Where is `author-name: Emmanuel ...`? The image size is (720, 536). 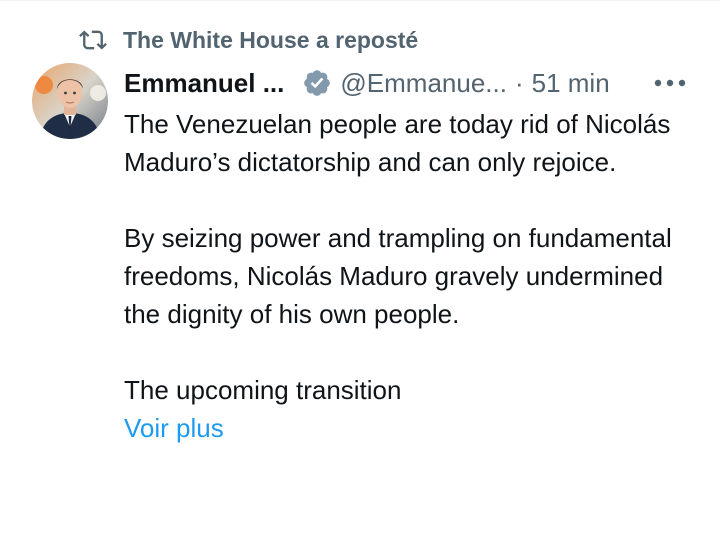
author-name: Emmanuel ... is located at coordinates (204, 83).